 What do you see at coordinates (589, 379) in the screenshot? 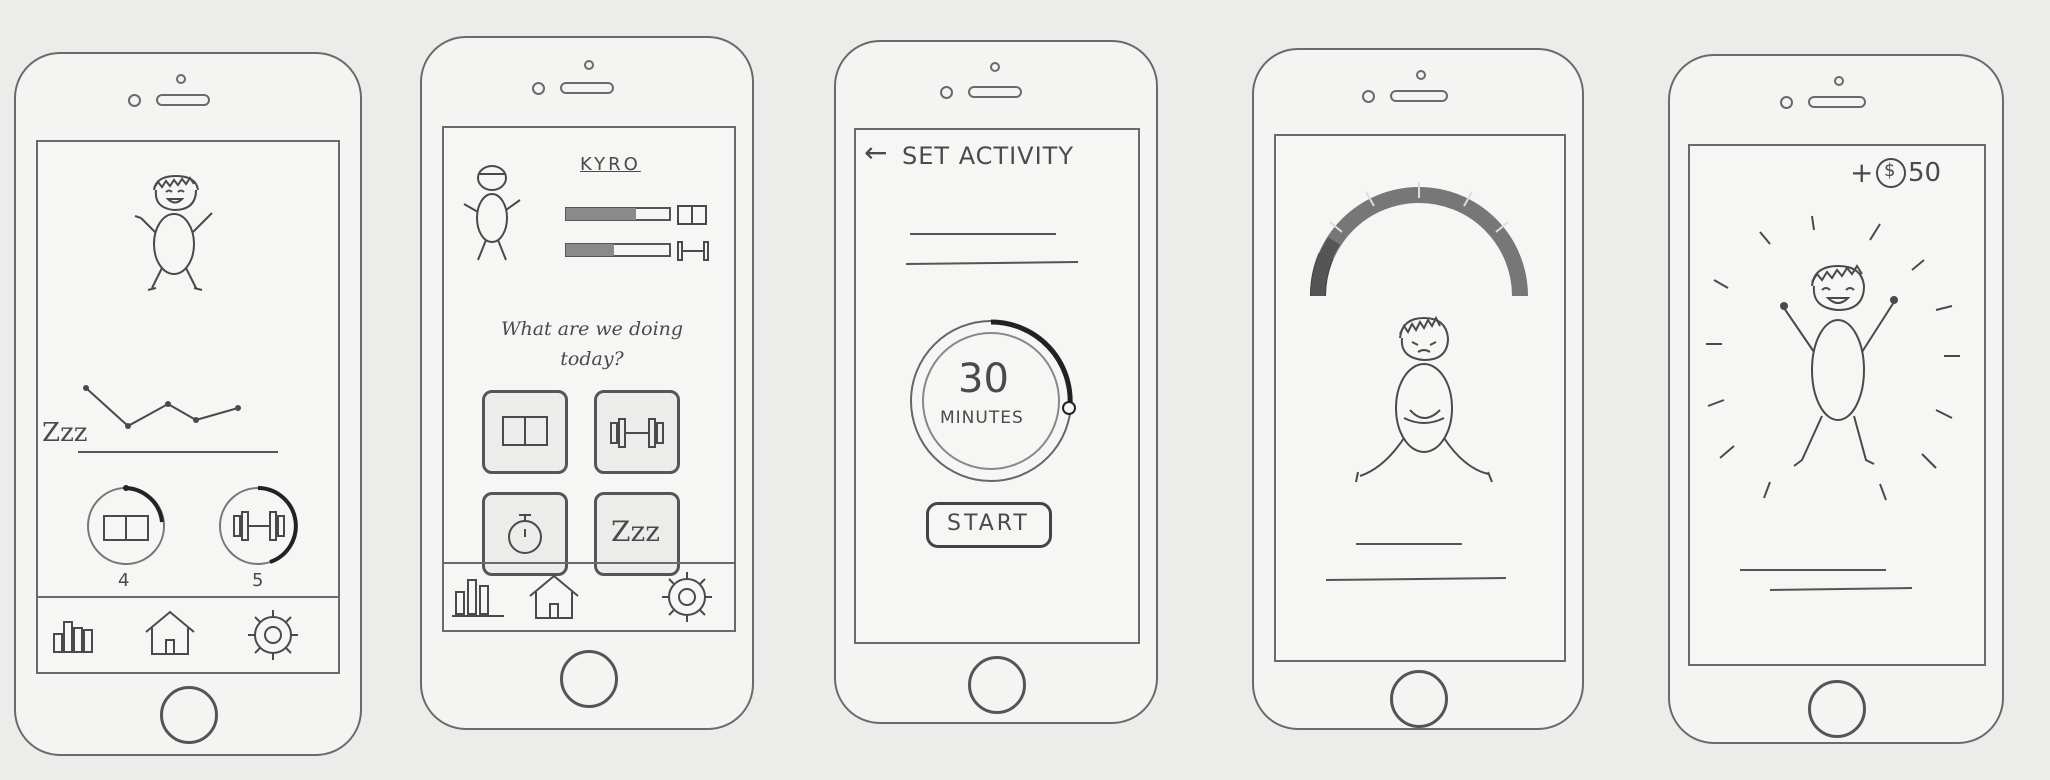
I see `phone-screen: KYRO What are we doing today? Zzz` at bounding box center [589, 379].